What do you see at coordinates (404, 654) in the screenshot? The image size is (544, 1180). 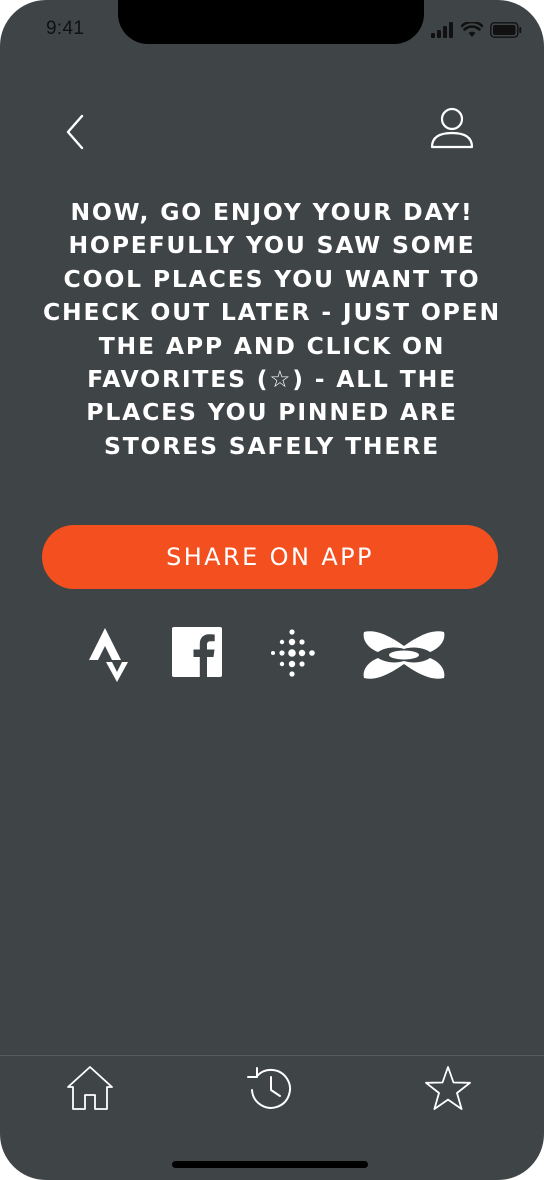 I see `under-armour-icon` at bounding box center [404, 654].